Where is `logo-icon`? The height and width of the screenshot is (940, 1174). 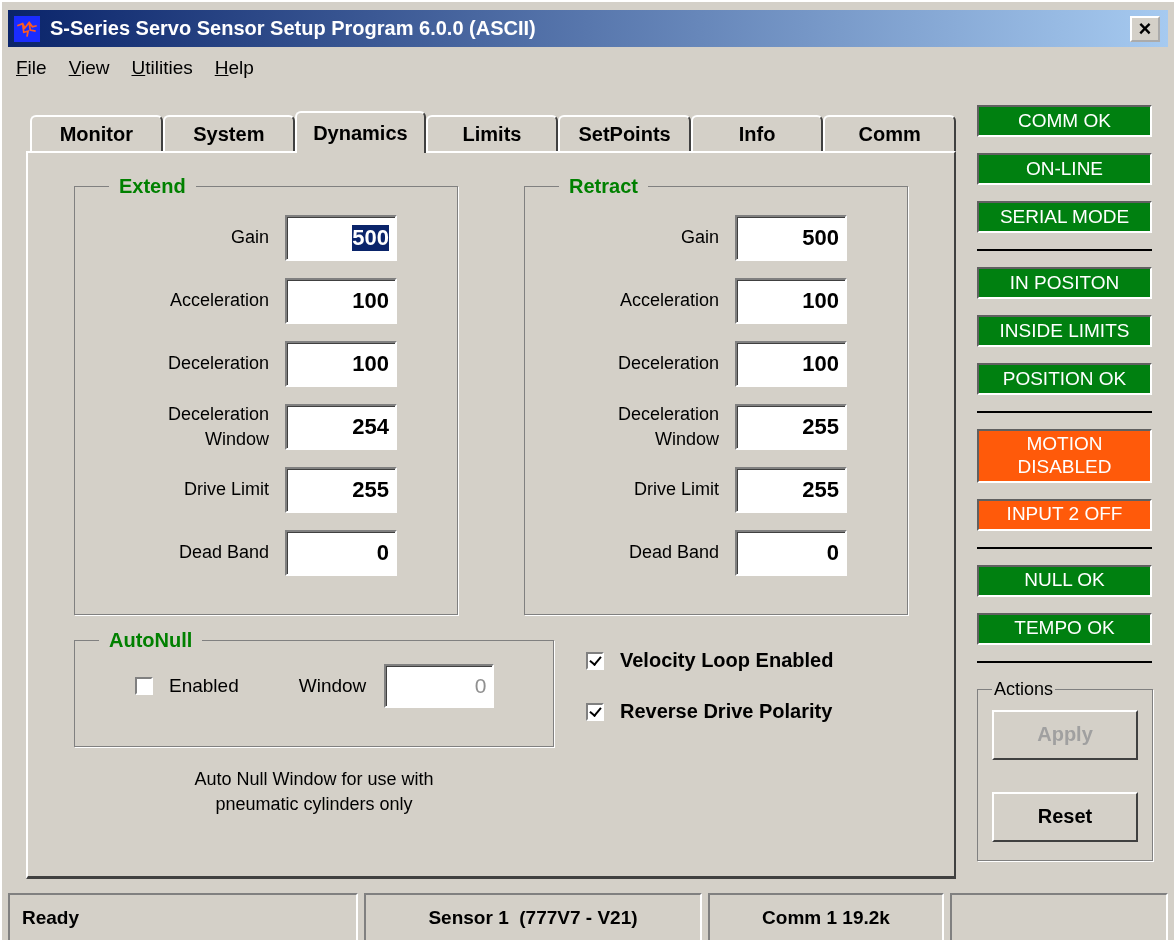 logo-icon is located at coordinates (27, 28).